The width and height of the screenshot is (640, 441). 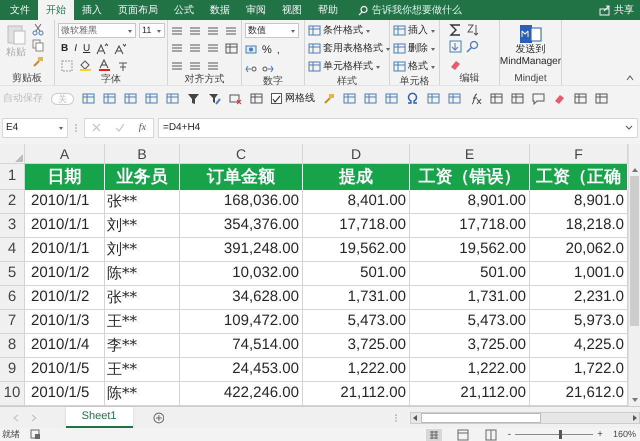 I want to click on zoom-in-button: +, so click(x=600, y=434).